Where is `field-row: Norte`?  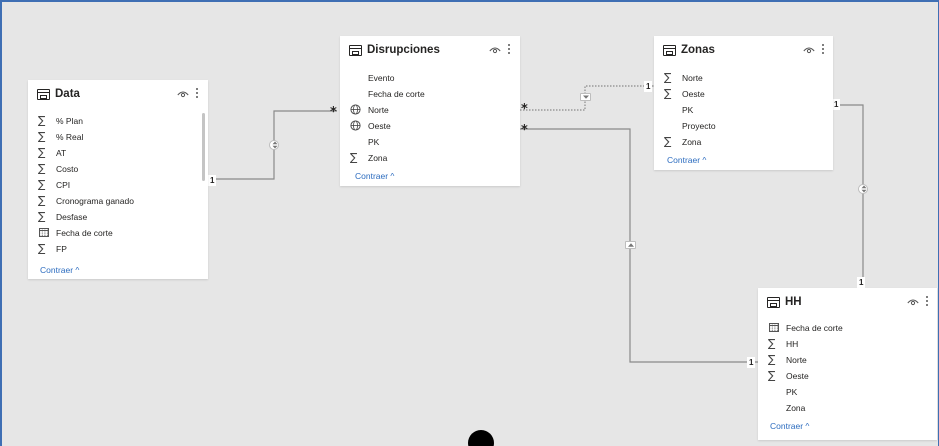
field-row: Norte is located at coordinates (430, 110).